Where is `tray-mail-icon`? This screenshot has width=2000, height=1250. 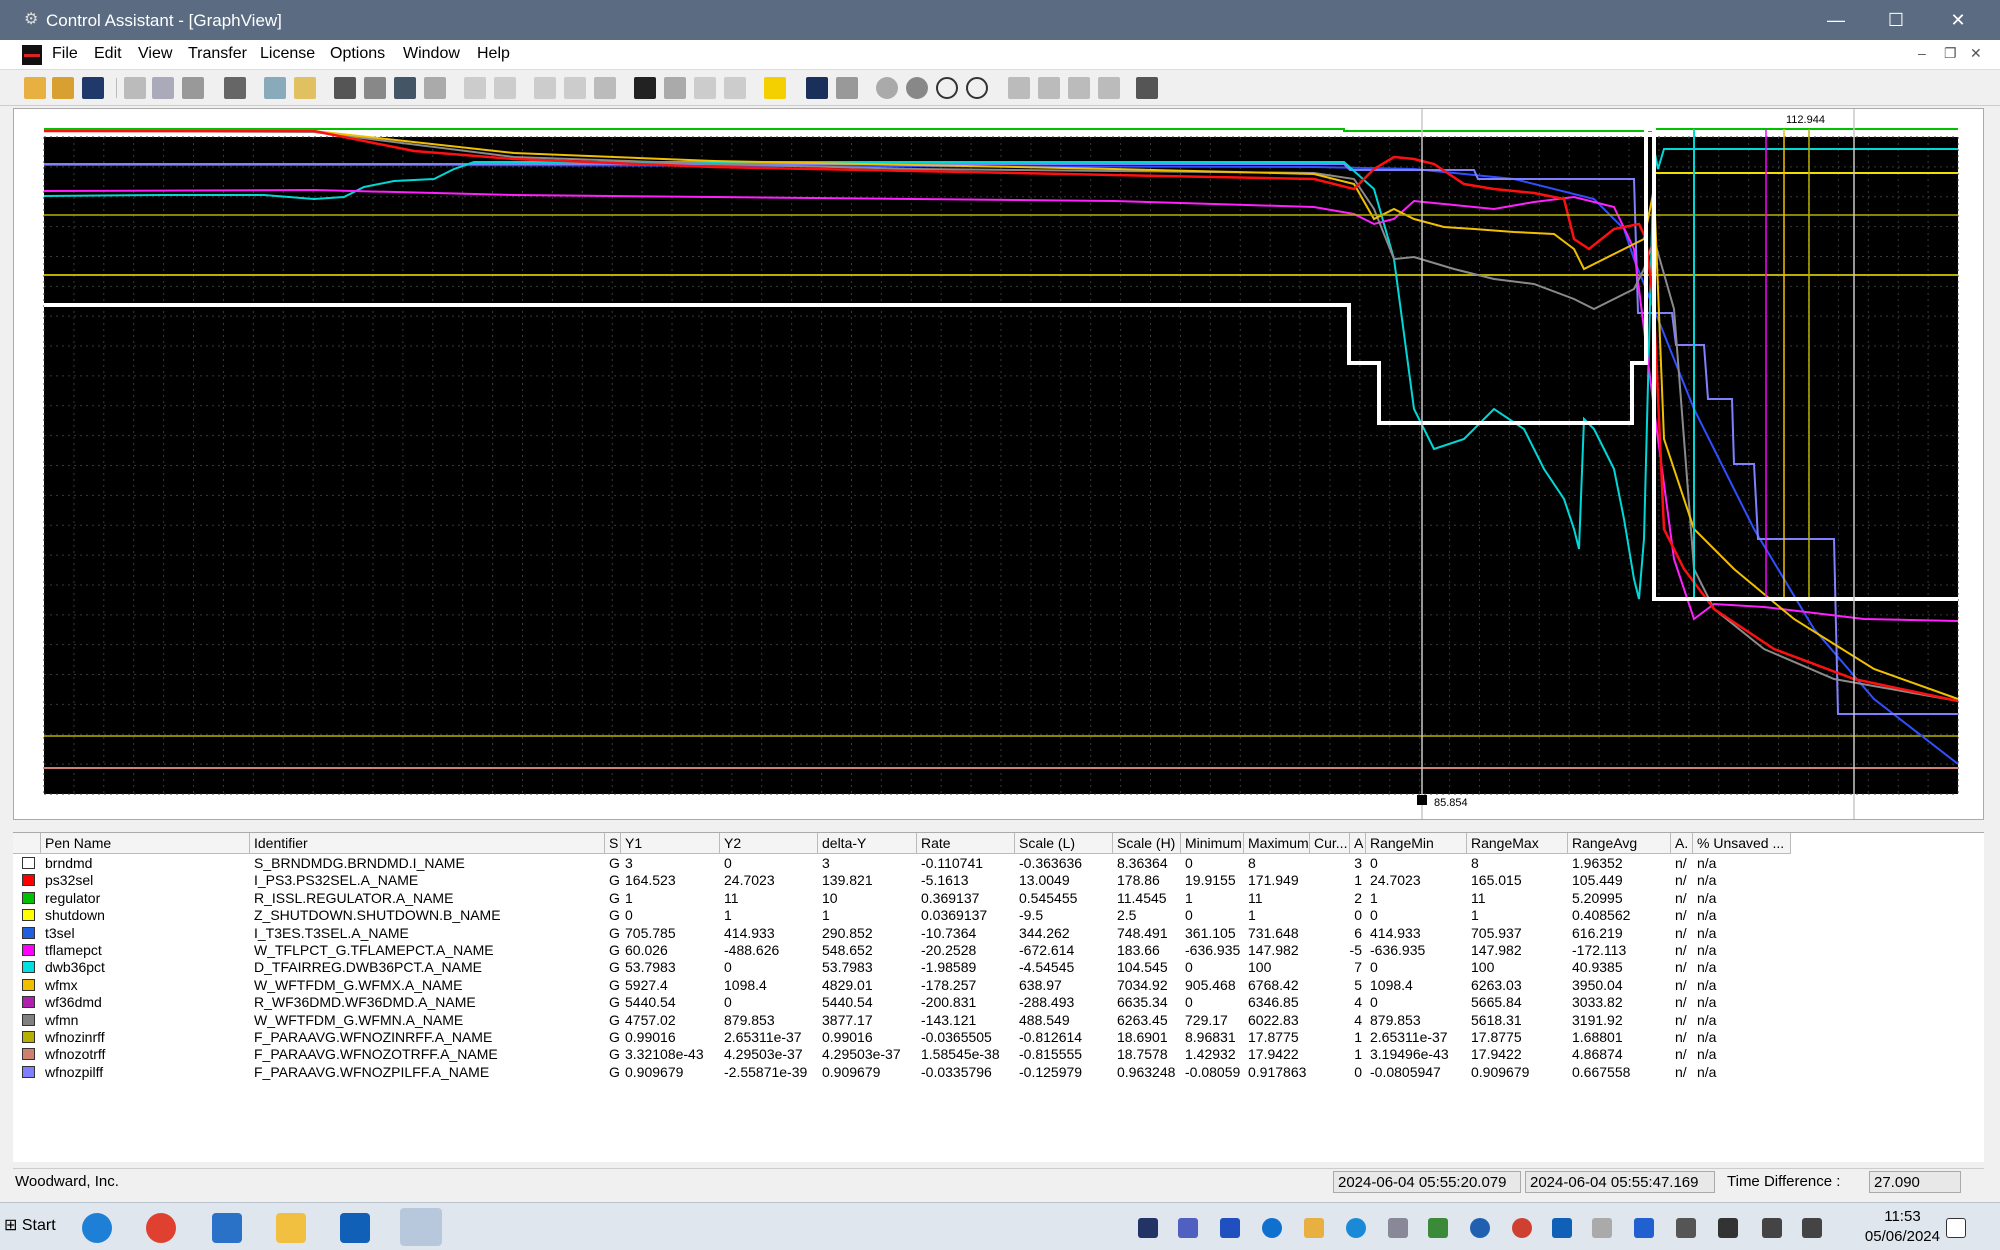 tray-mail-icon is located at coordinates (1314, 1228).